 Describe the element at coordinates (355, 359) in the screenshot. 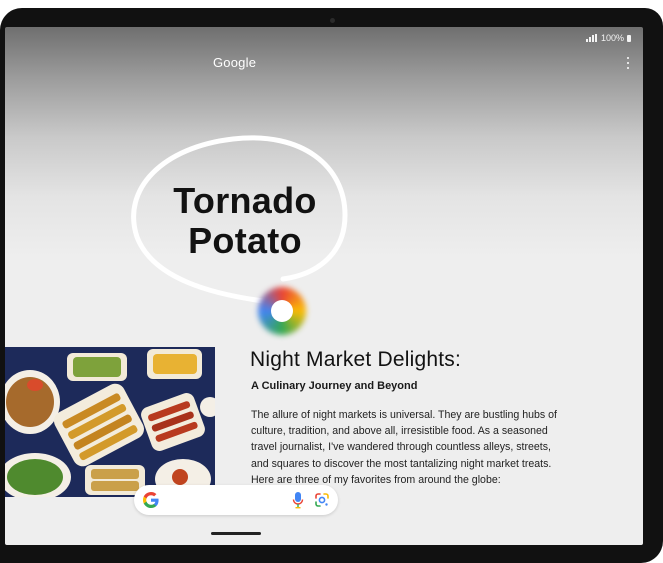

I see `article-title: Night Market Delights:` at that location.